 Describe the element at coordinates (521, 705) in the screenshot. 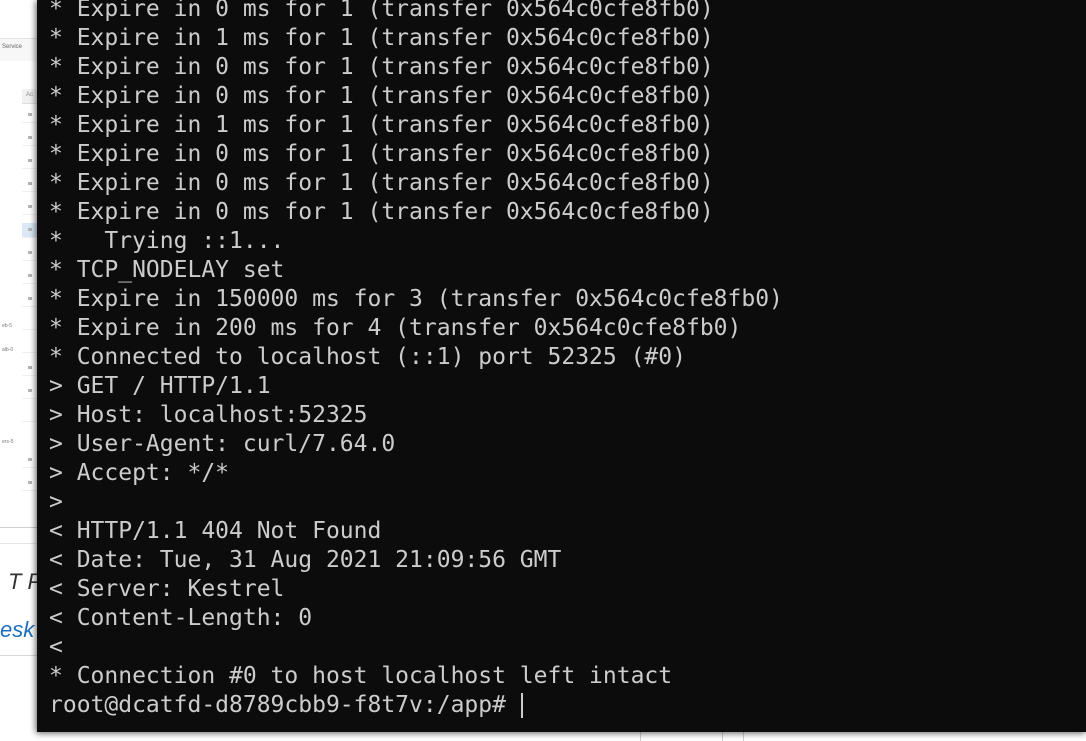

I see `text-cursor` at that location.